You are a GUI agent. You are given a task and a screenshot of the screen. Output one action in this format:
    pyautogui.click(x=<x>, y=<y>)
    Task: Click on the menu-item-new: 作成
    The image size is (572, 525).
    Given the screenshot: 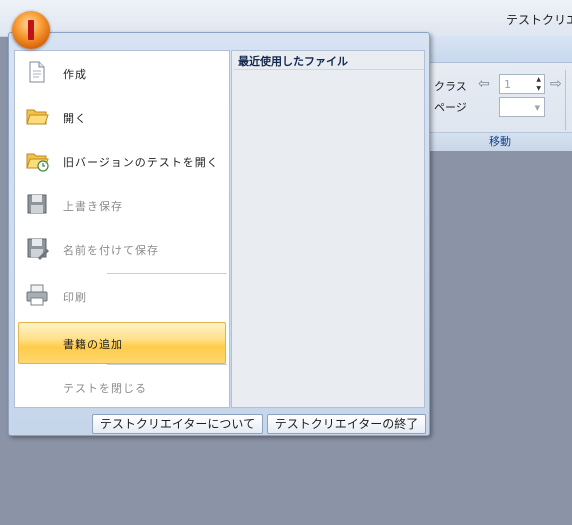 What is the action you would take?
    pyautogui.click(x=122, y=73)
    